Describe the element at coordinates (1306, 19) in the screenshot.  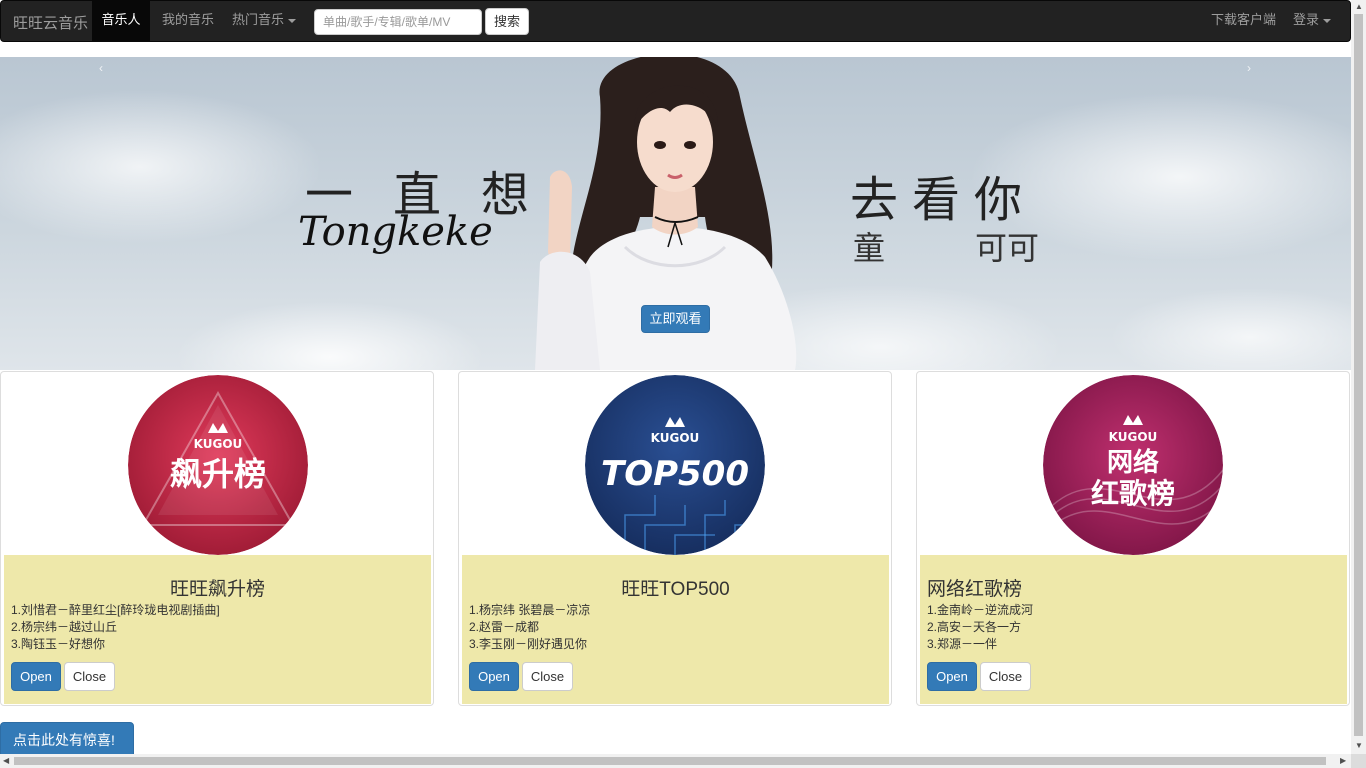
I see `login-label: 登录` at that location.